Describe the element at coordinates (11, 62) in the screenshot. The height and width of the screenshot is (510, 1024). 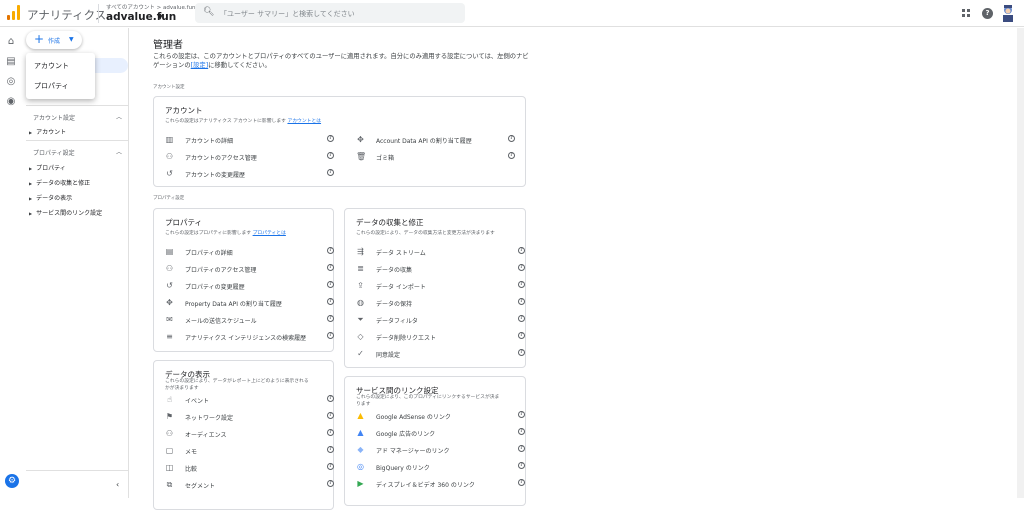
I see `reports-icon: ▤` at that location.